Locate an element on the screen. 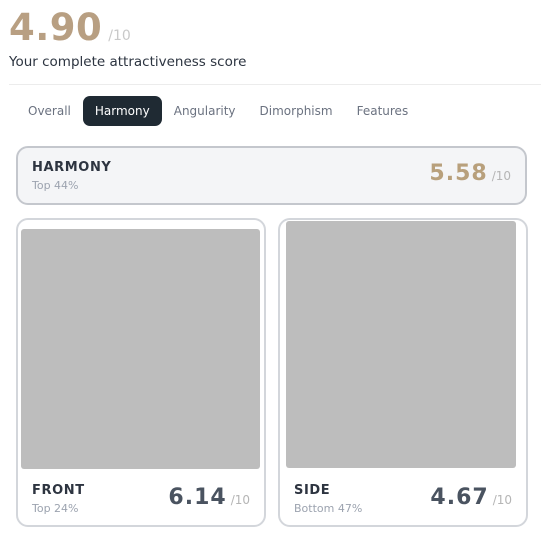 This screenshot has height=536, width=541. front-score-denominator: /10 is located at coordinates (240, 500).